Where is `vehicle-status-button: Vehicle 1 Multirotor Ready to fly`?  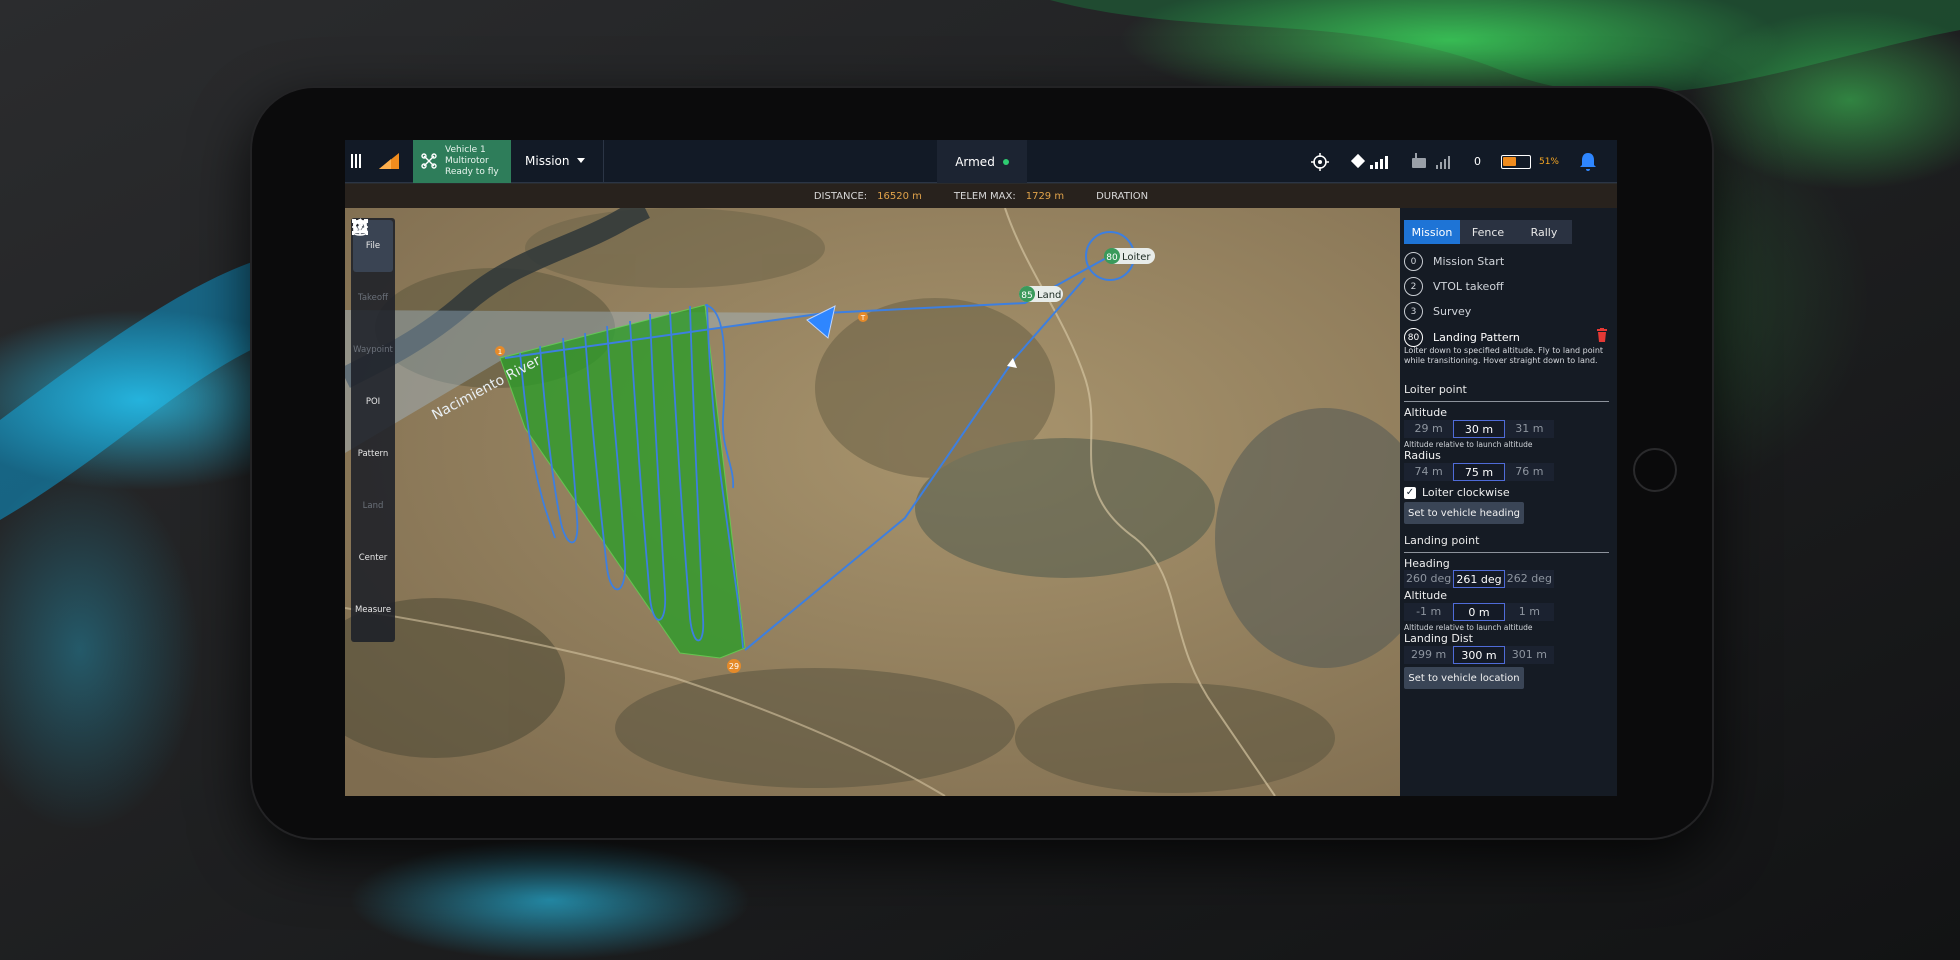 vehicle-status-button: Vehicle 1 Multirotor Ready to fly is located at coordinates (462, 161).